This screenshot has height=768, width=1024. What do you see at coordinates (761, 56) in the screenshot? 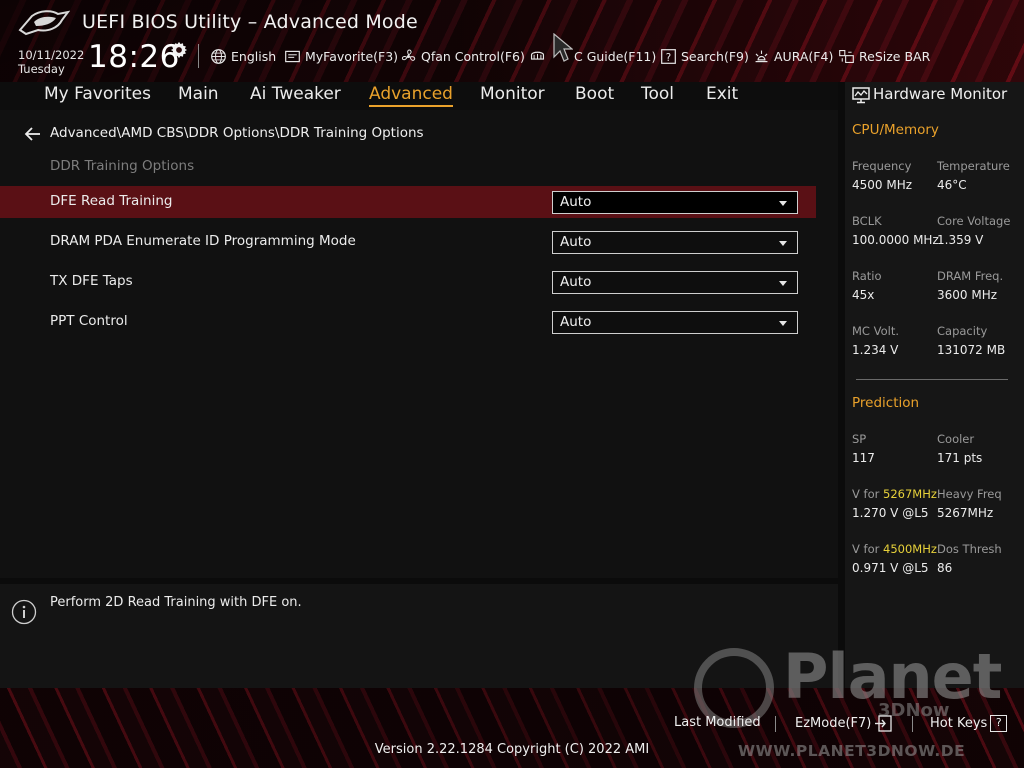
I see `aura-icon` at bounding box center [761, 56].